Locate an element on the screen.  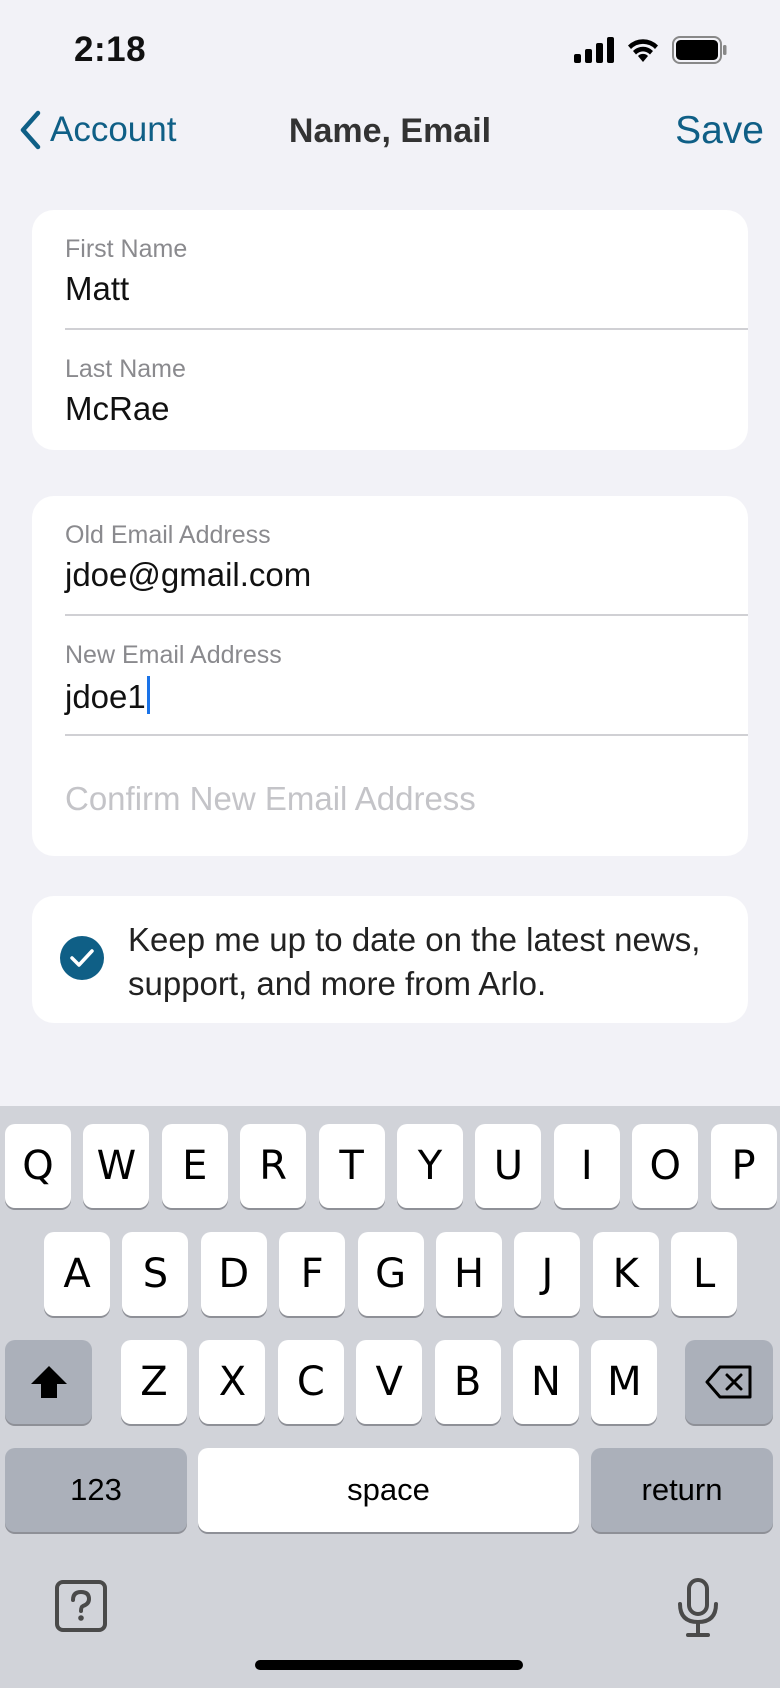
checkbox-checked-icon is located at coordinates (82, 958).